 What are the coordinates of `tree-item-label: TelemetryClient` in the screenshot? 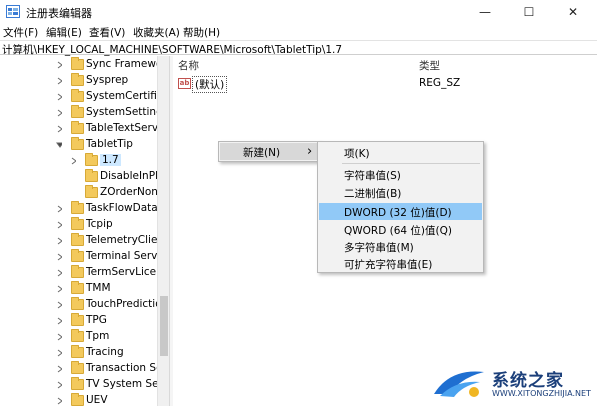 It's located at (122, 240).